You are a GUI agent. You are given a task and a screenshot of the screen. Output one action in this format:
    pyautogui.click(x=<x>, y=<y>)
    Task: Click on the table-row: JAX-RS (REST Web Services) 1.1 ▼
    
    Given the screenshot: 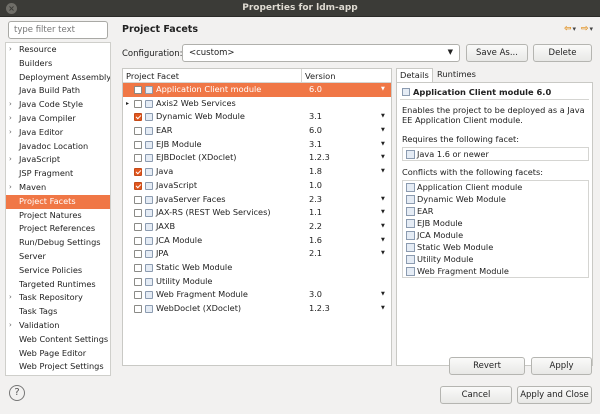 What is the action you would take?
    pyautogui.click(x=257, y=213)
    